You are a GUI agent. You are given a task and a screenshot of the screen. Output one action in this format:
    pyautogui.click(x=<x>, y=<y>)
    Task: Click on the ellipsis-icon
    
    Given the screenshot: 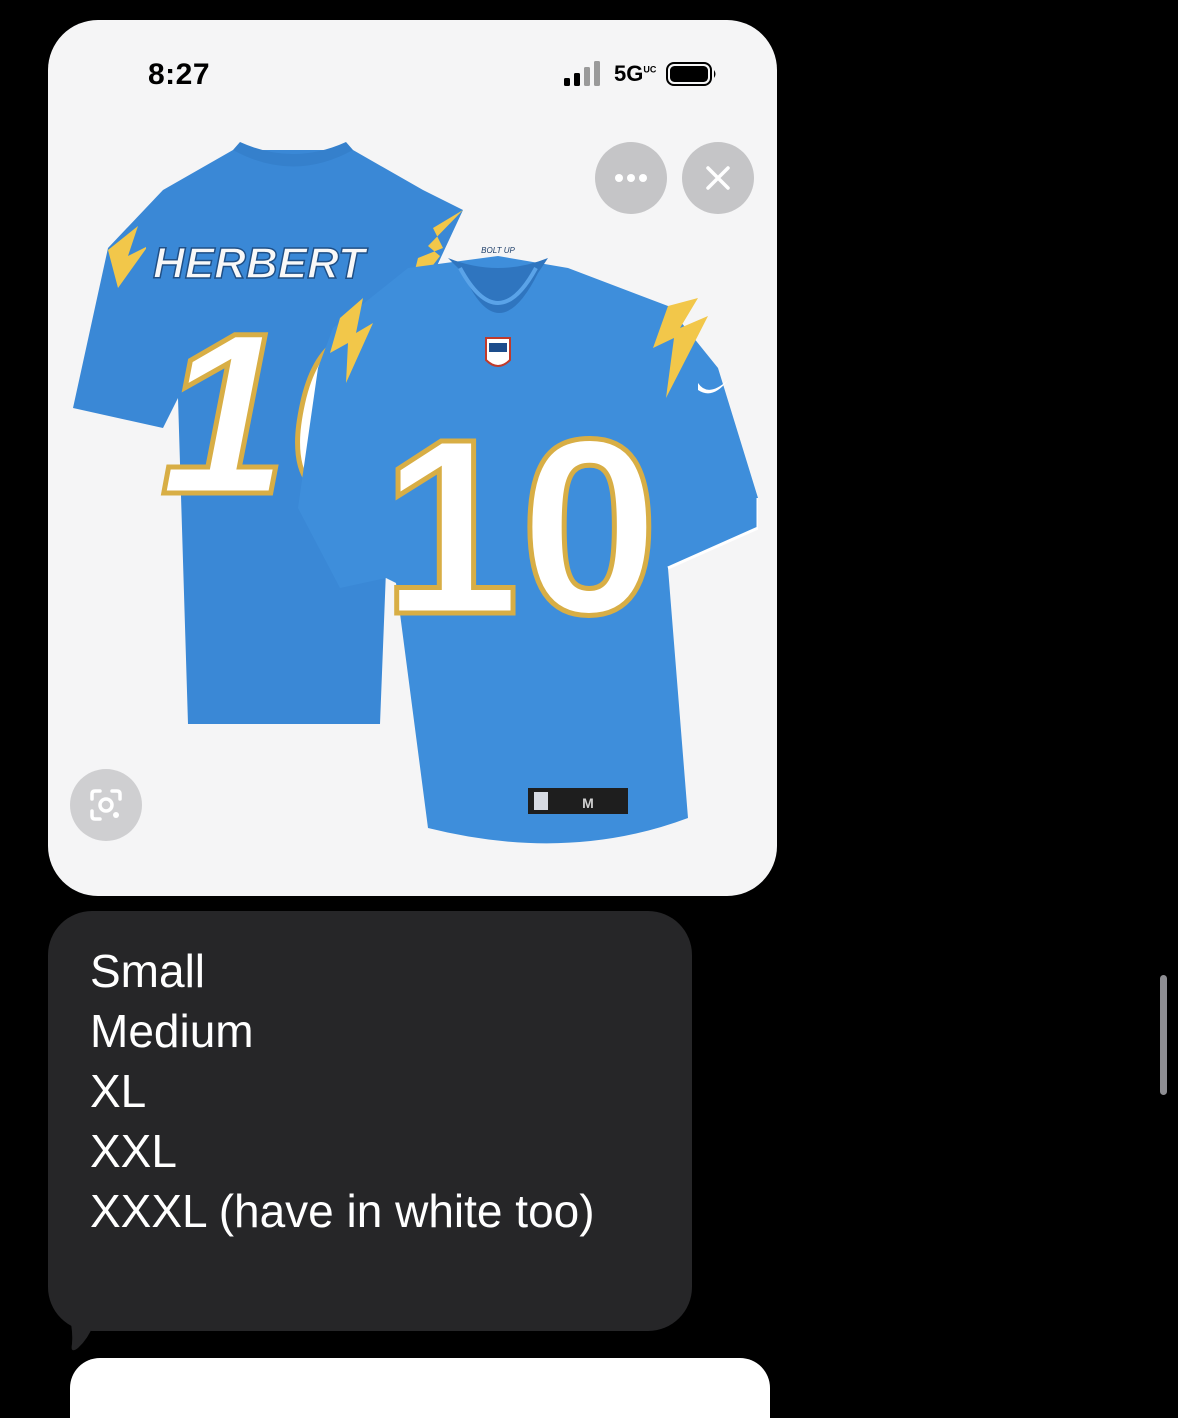 What is the action you would take?
    pyautogui.click(x=631, y=178)
    